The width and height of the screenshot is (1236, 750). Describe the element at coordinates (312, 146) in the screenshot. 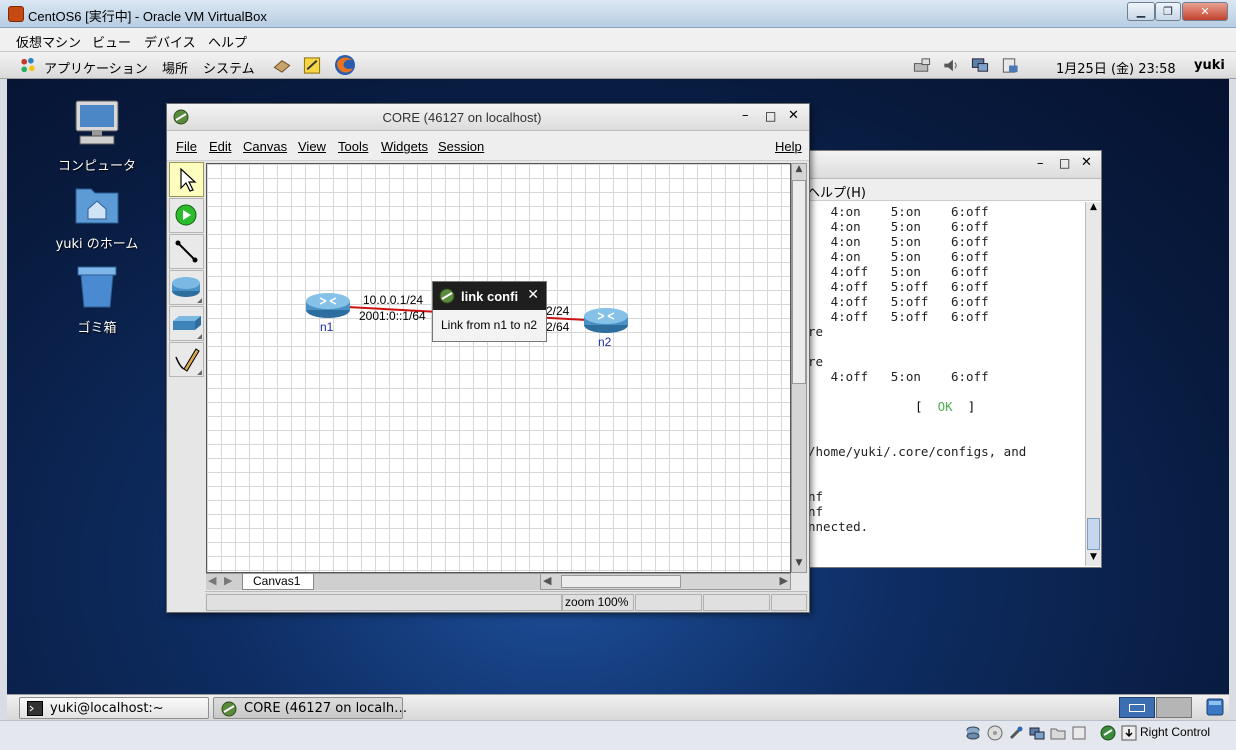

I see `menu-view: View` at that location.